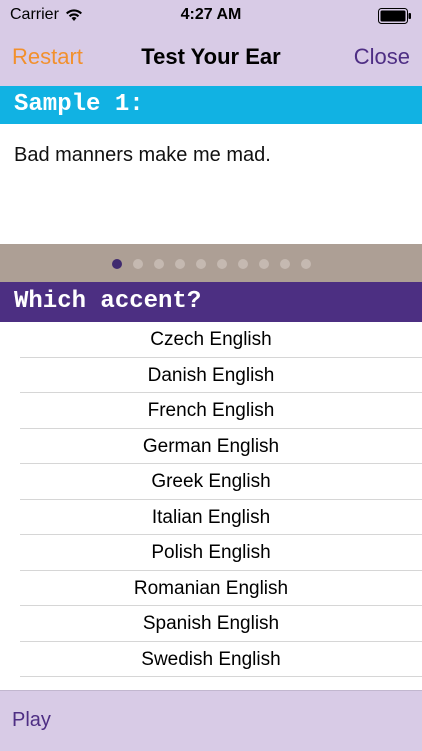 Image resolution: width=422 pixels, height=751 pixels. What do you see at coordinates (211, 482) in the screenshot?
I see `accent-option-greek: Greek English` at bounding box center [211, 482].